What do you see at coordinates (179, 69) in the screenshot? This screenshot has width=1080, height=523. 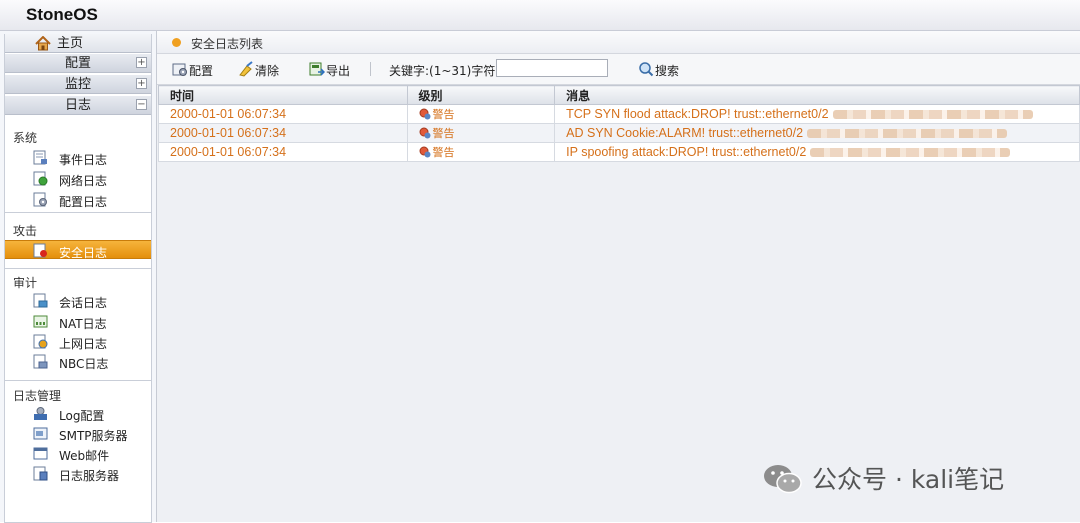 I see `config-icon` at bounding box center [179, 69].